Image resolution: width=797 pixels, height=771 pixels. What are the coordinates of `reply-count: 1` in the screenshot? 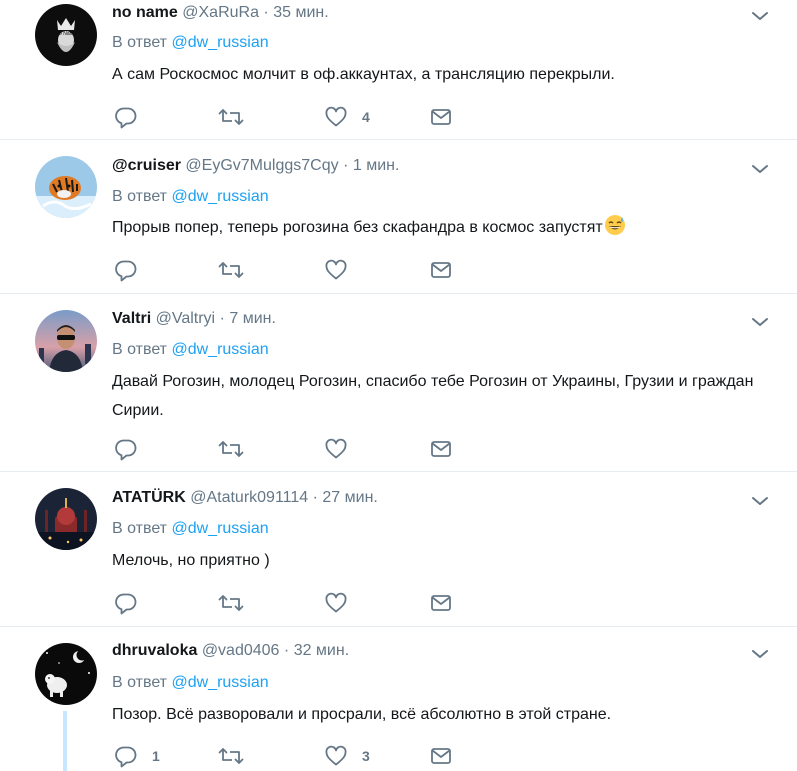 It's located at (156, 756).